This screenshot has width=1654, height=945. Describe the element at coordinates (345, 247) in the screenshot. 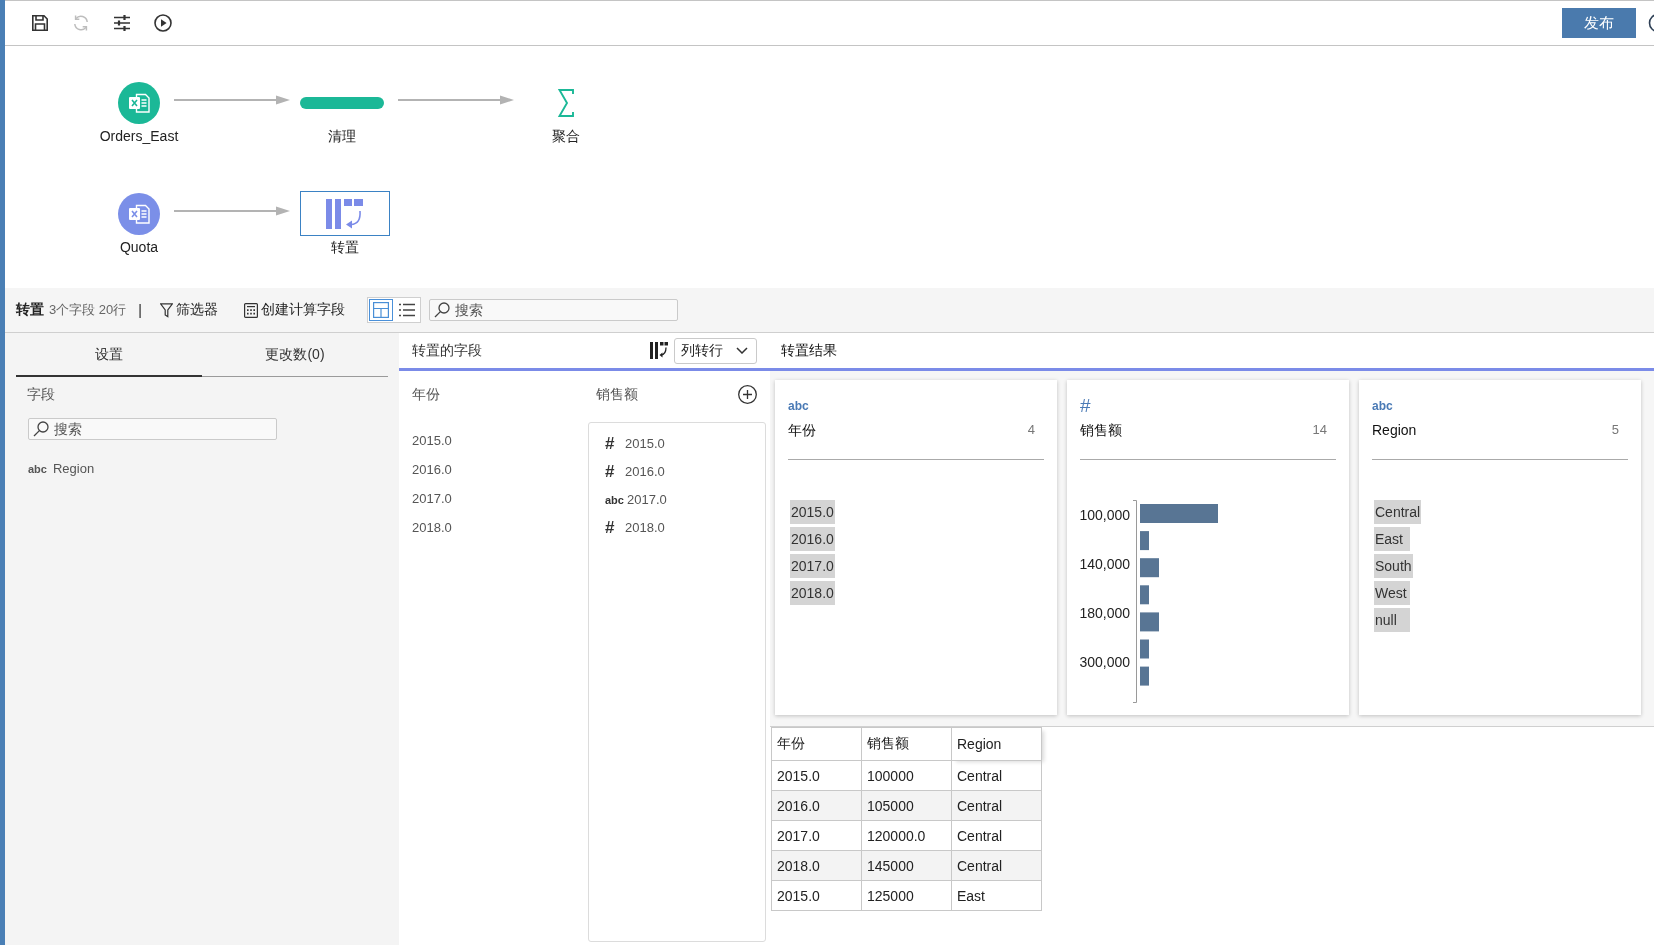

I see `node-label: 转置` at that location.